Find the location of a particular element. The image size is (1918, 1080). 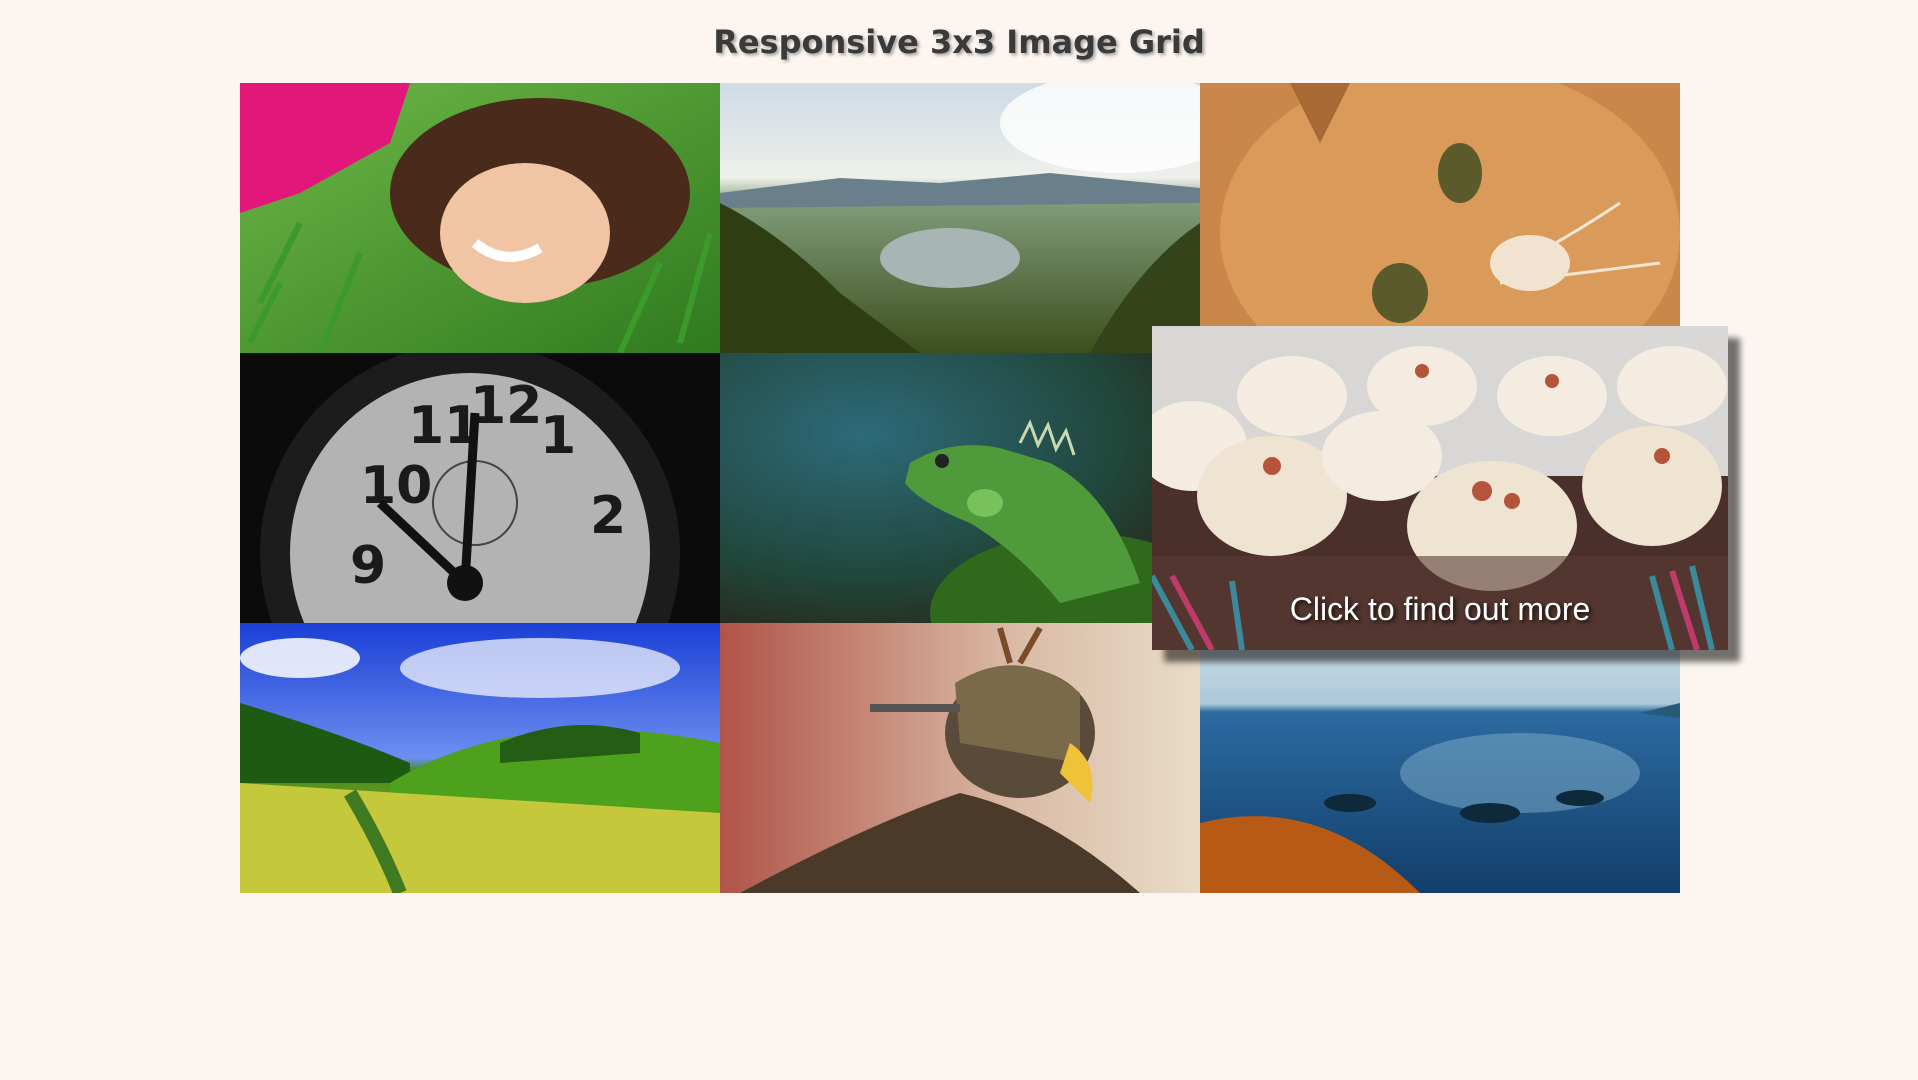

grid-image-iguana is located at coordinates (960, 488).